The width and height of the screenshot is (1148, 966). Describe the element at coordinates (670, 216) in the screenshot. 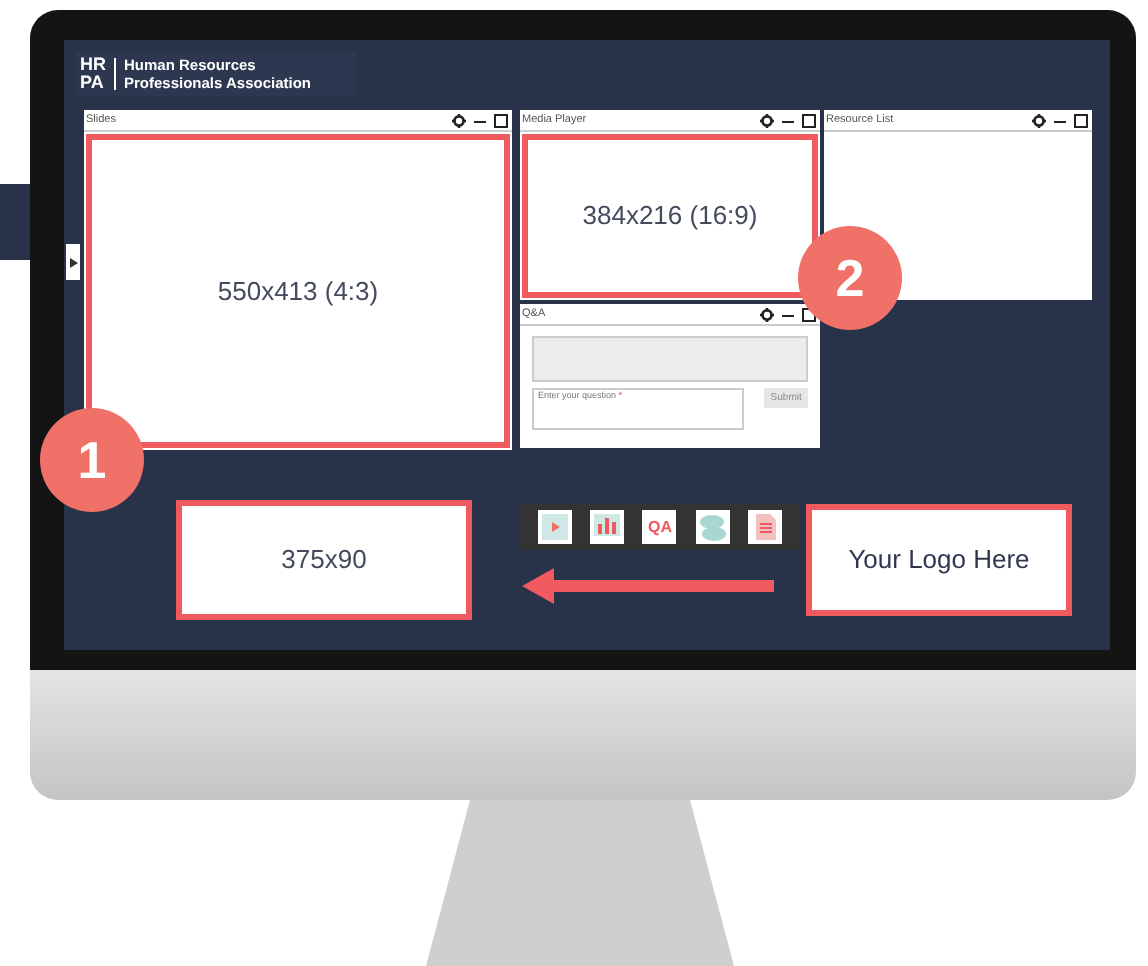

I see `dimension-label: 384x216 (16:9)` at that location.